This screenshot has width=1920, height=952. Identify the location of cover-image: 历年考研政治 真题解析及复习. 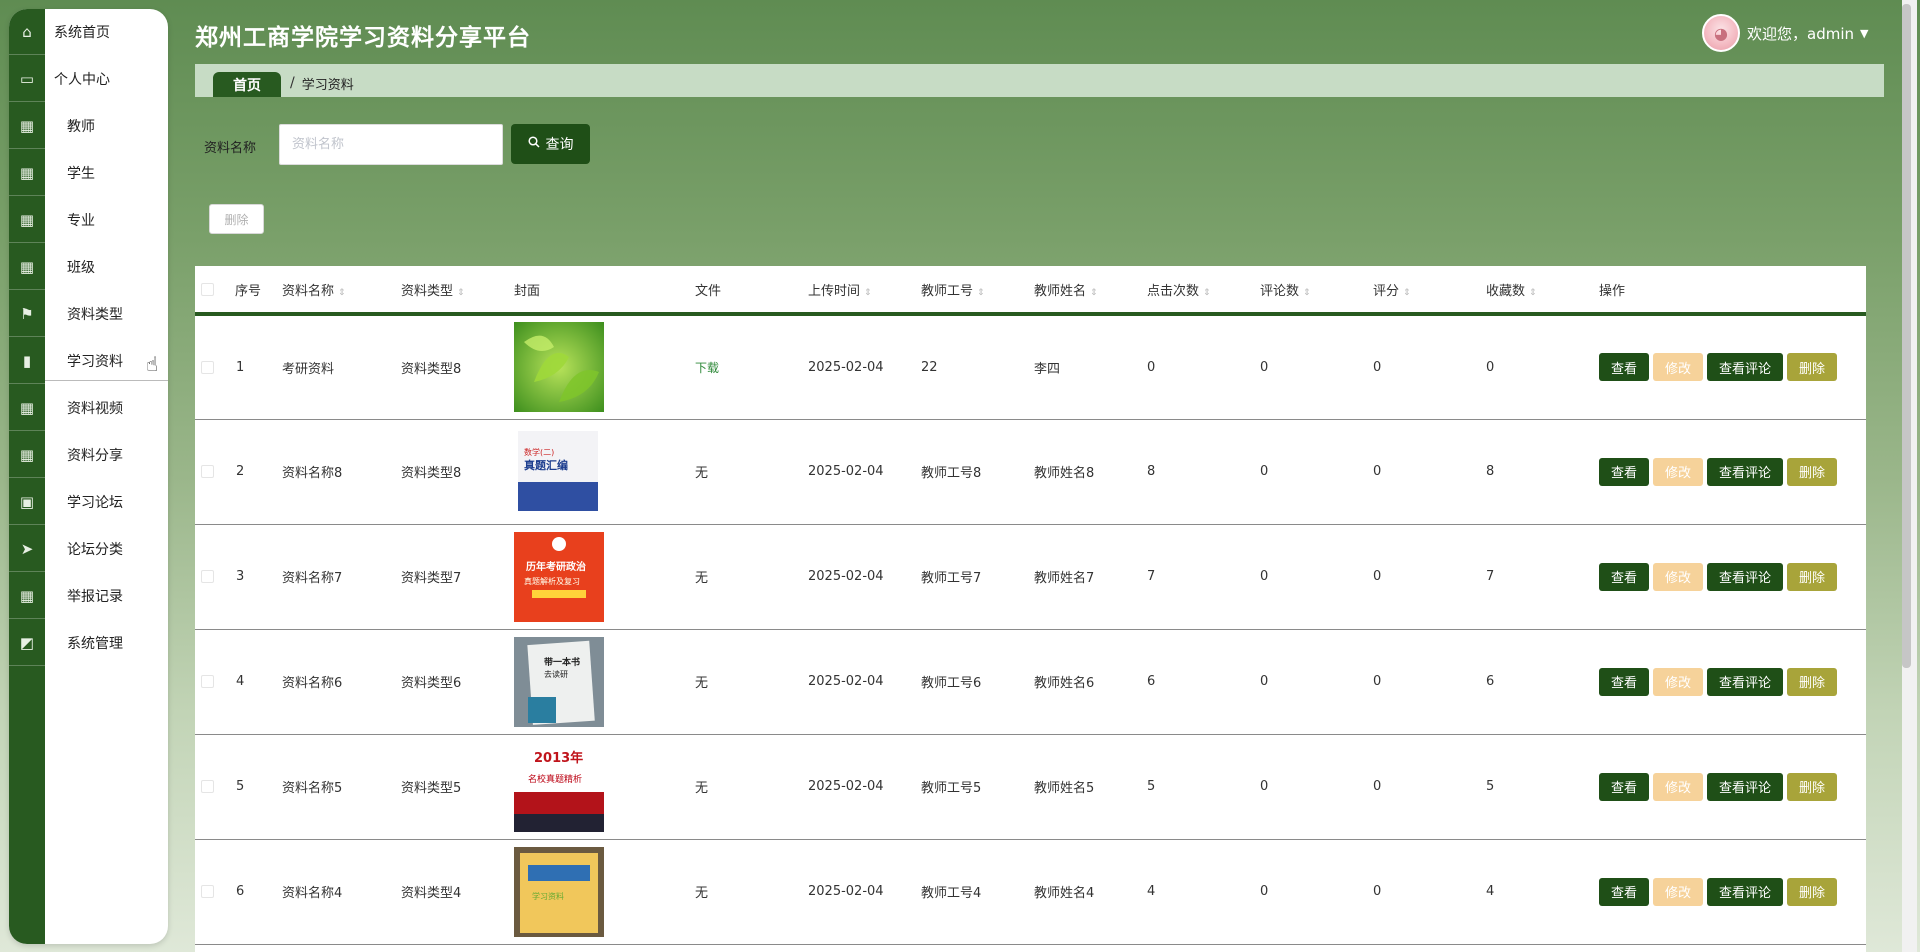
(559, 576).